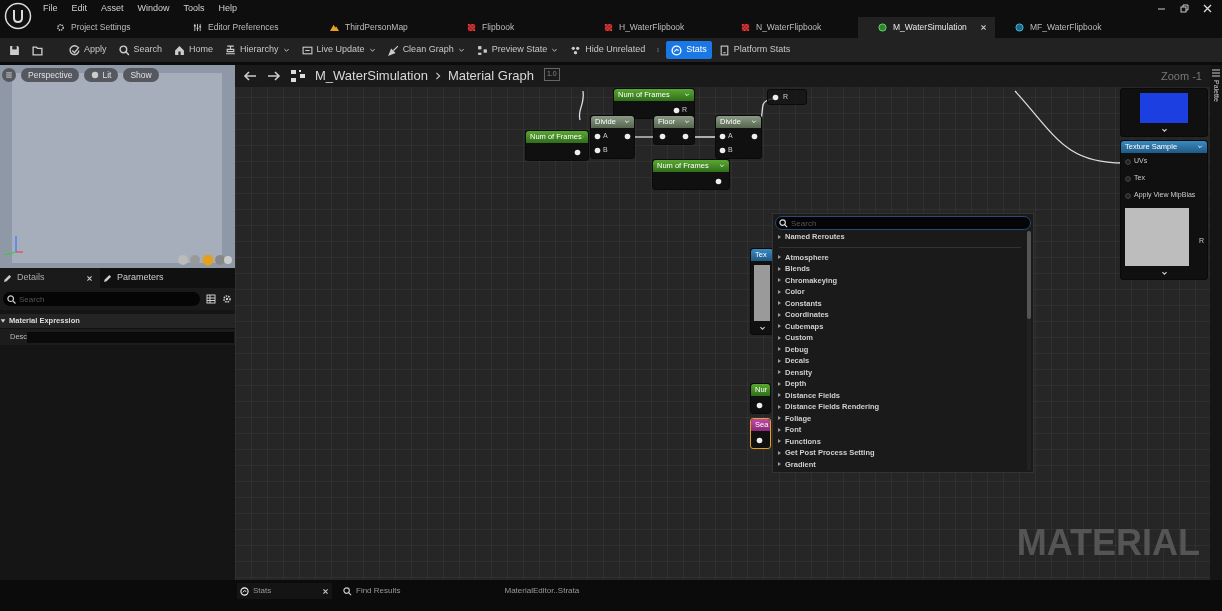 This screenshot has width=1222, height=611. What do you see at coordinates (517, 50) in the screenshot?
I see `toolbar-button: Preview State` at bounding box center [517, 50].